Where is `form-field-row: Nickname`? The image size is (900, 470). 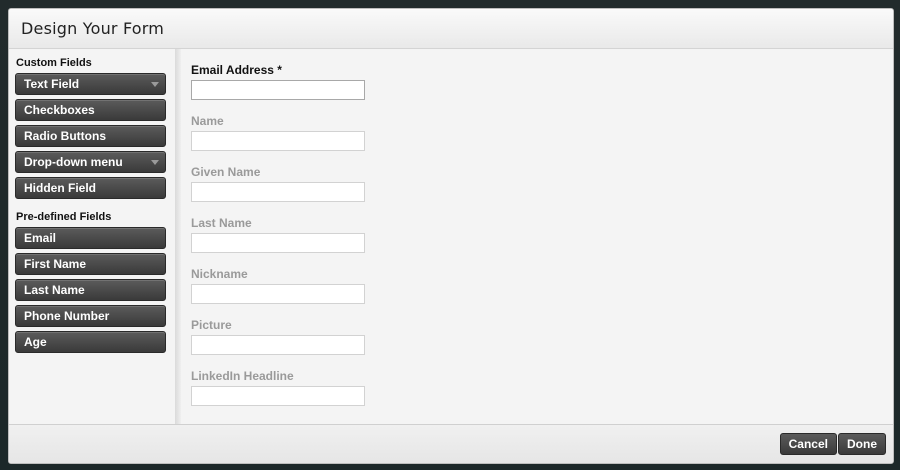 form-field-row: Nickname is located at coordinates (536, 285).